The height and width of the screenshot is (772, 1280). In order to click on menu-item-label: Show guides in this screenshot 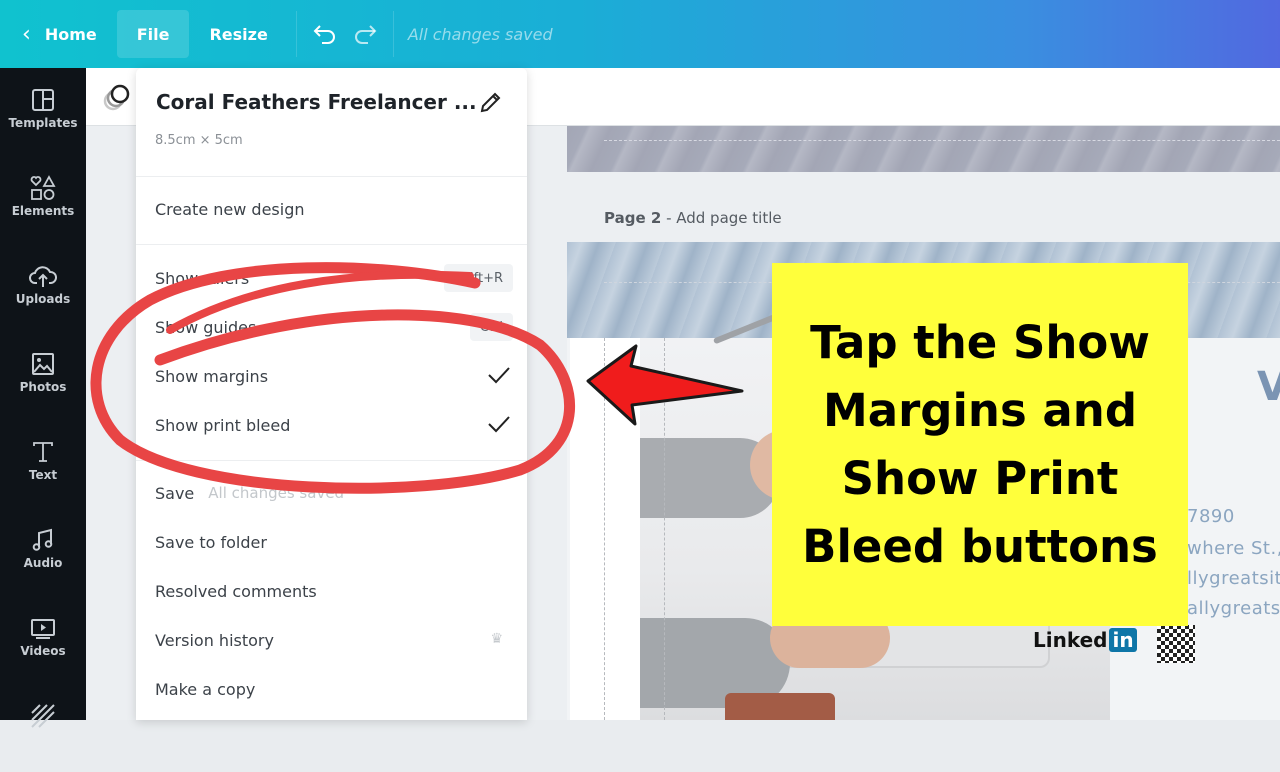, I will do `click(206, 327)`.